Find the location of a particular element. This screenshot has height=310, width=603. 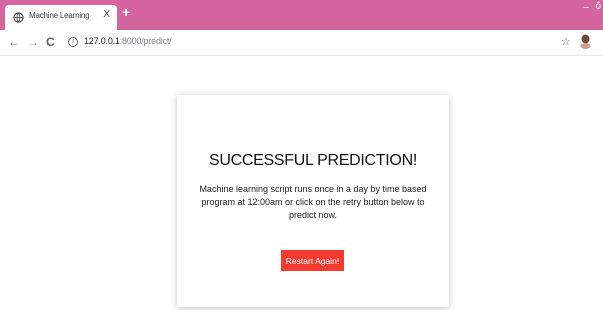

info-icon: i is located at coordinates (73, 42).